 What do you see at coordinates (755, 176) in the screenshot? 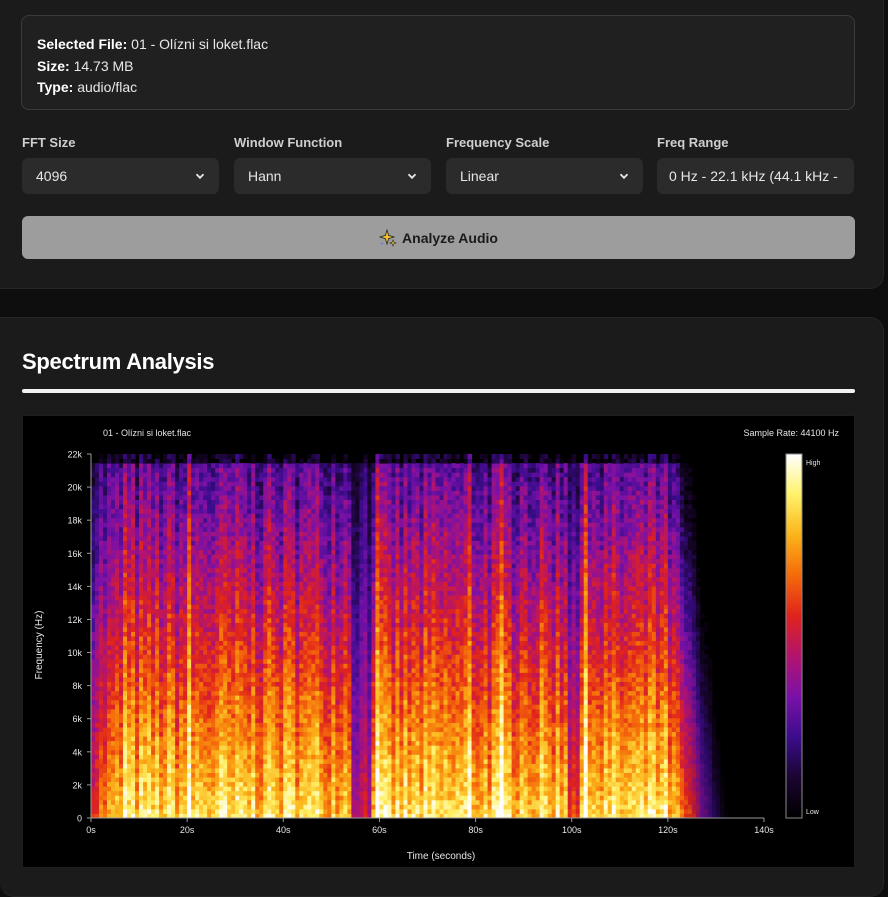
I see `freq-range-select: 0 Hz - 22.1 kHz (44.1 kHz -` at bounding box center [755, 176].